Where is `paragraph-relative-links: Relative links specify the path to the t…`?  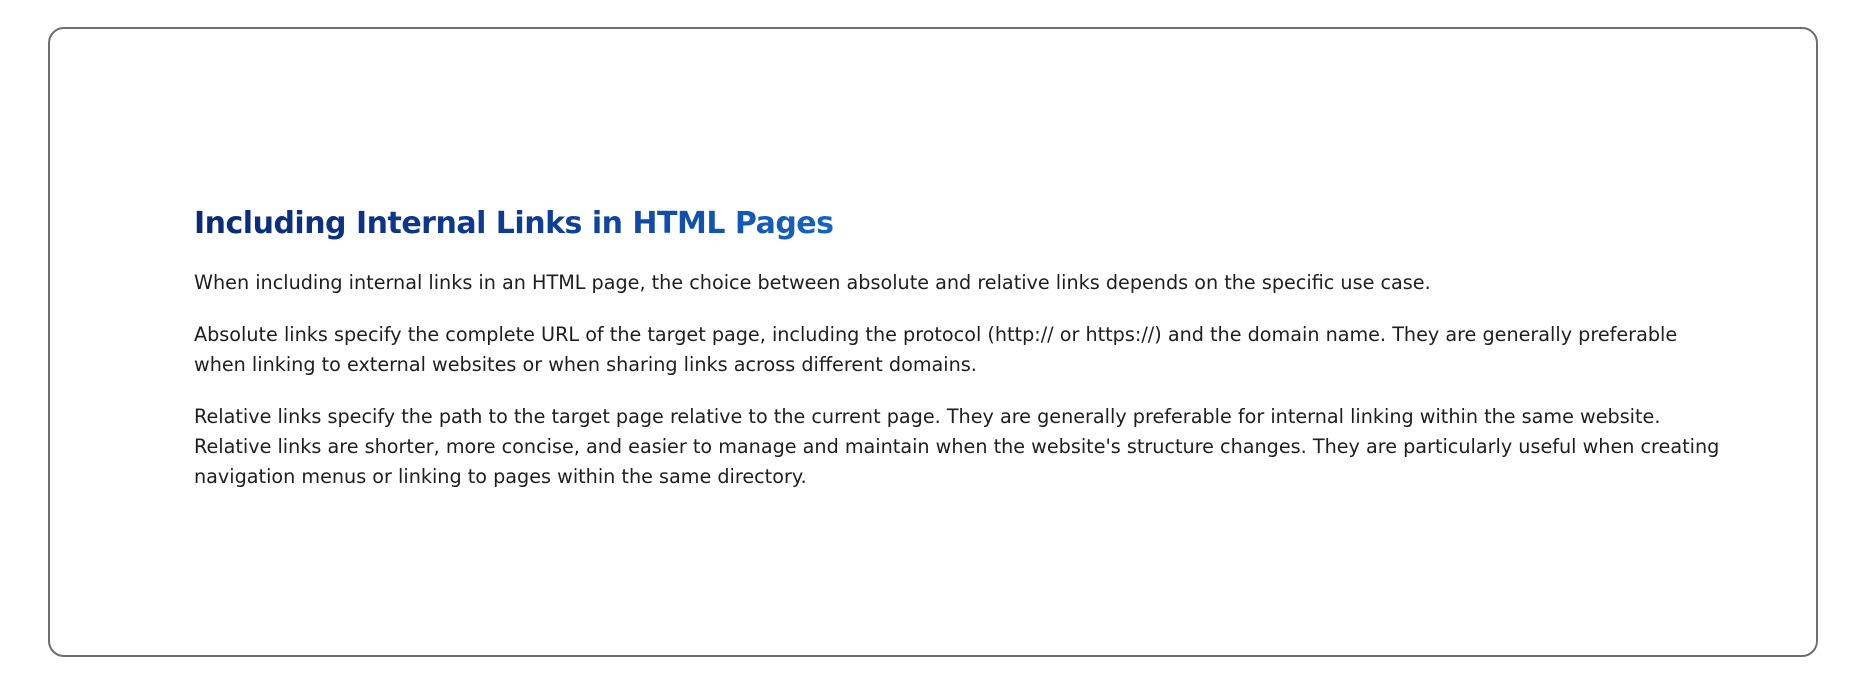 paragraph-relative-links: Relative links specify the path to the t… is located at coordinates (957, 446).